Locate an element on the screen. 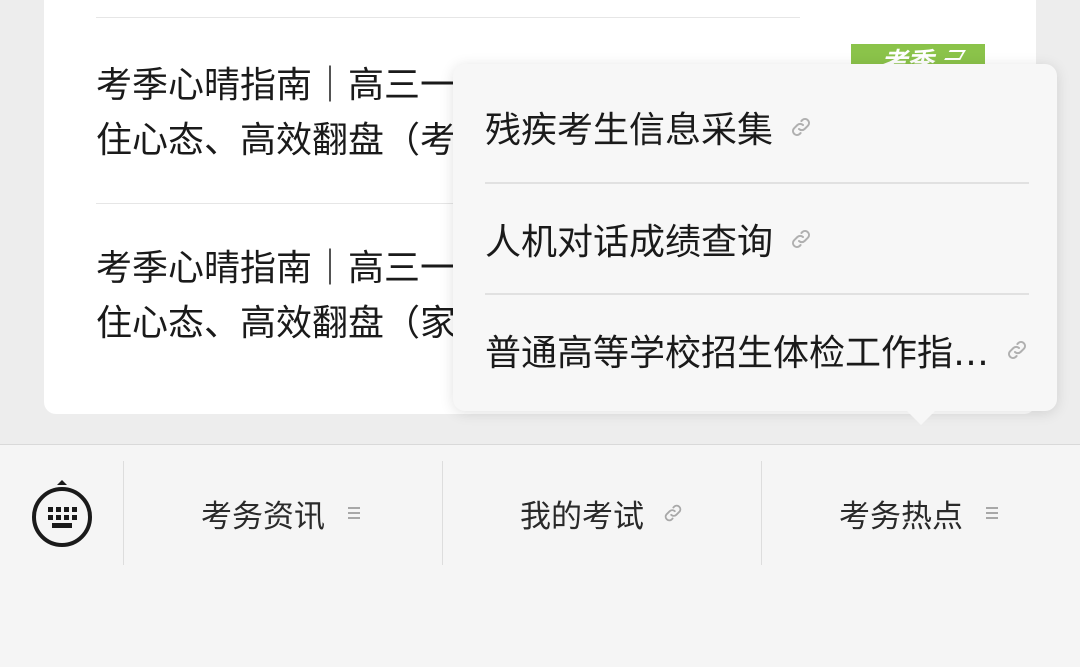  tab-label: 考务热点 is located at coordinates (901, 516).